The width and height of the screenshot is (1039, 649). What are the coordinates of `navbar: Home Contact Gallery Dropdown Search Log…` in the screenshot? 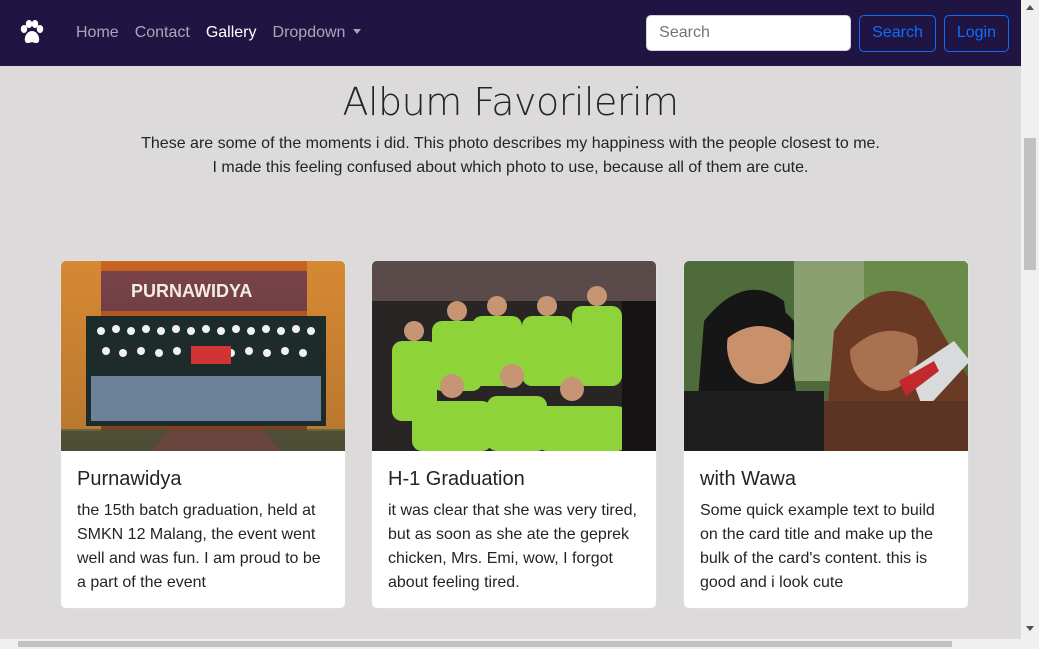 It's located at (510, 33).